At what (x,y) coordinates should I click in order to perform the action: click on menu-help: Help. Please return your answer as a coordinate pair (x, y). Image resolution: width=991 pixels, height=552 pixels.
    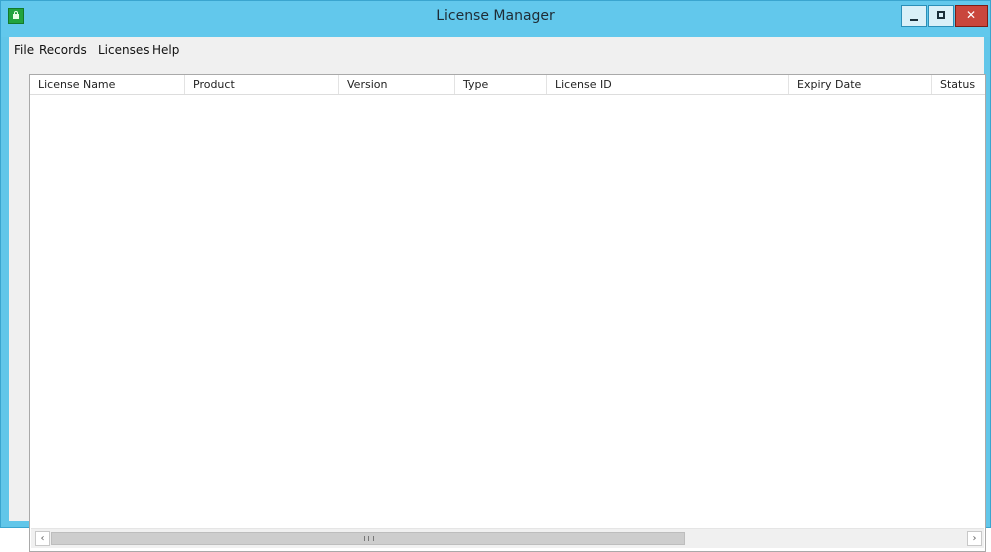
    Looking at the image, I should click on (165, 50).